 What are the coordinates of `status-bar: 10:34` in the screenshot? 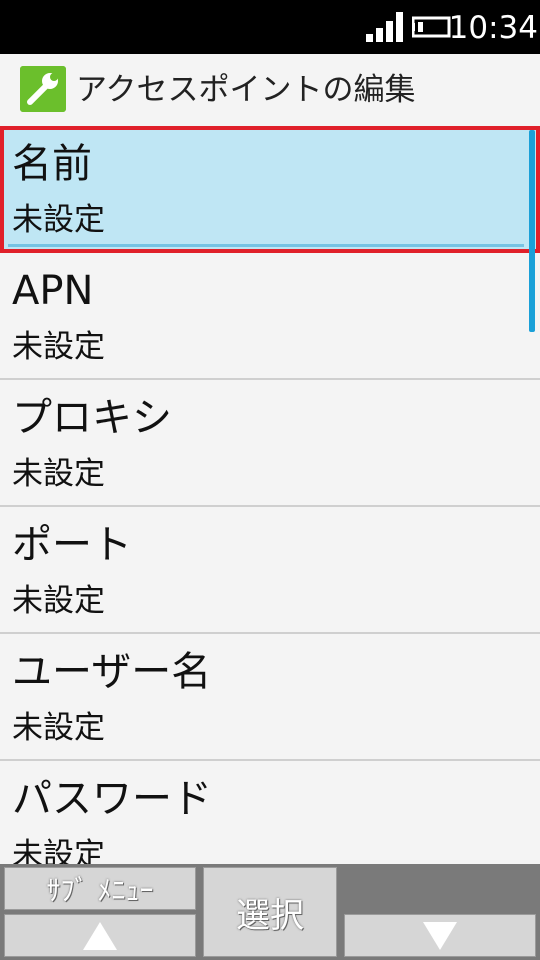 It's located at (270, 27).